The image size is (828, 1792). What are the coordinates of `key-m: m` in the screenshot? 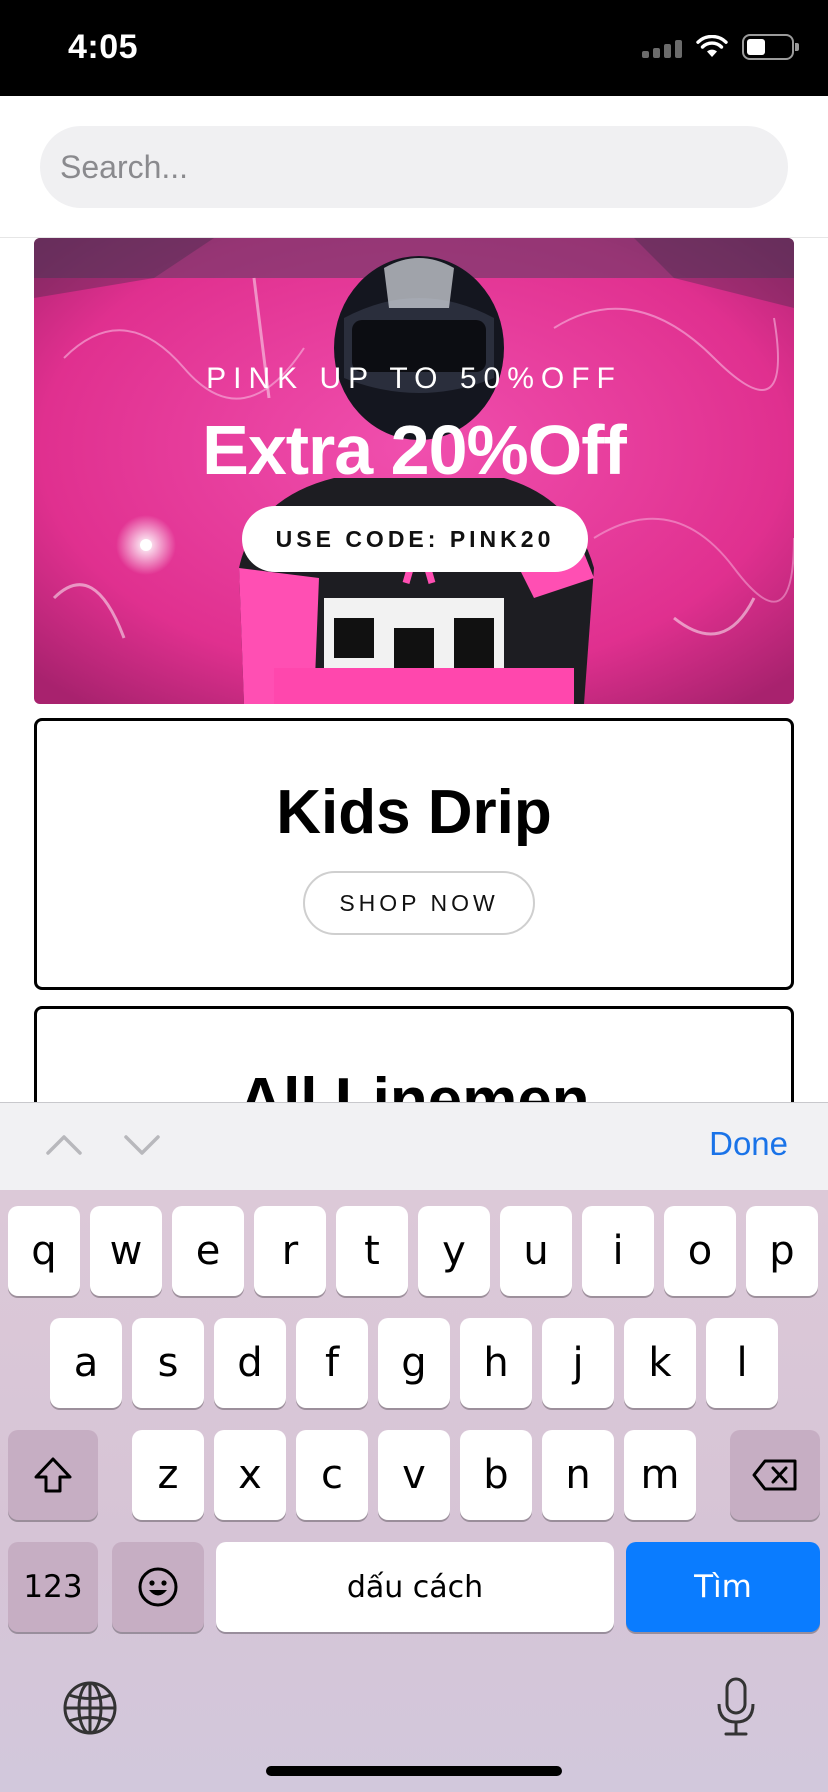 It's located at (660, 1475).